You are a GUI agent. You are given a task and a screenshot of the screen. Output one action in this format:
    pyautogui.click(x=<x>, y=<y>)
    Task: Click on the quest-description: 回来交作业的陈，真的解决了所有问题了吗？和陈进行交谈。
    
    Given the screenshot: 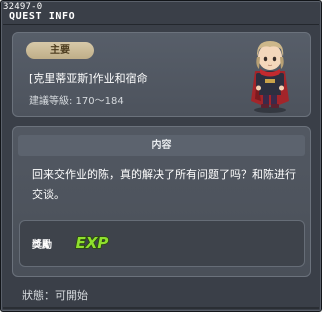 What is the action you would take?
    pyautogui.click(x=164, y=184)
    